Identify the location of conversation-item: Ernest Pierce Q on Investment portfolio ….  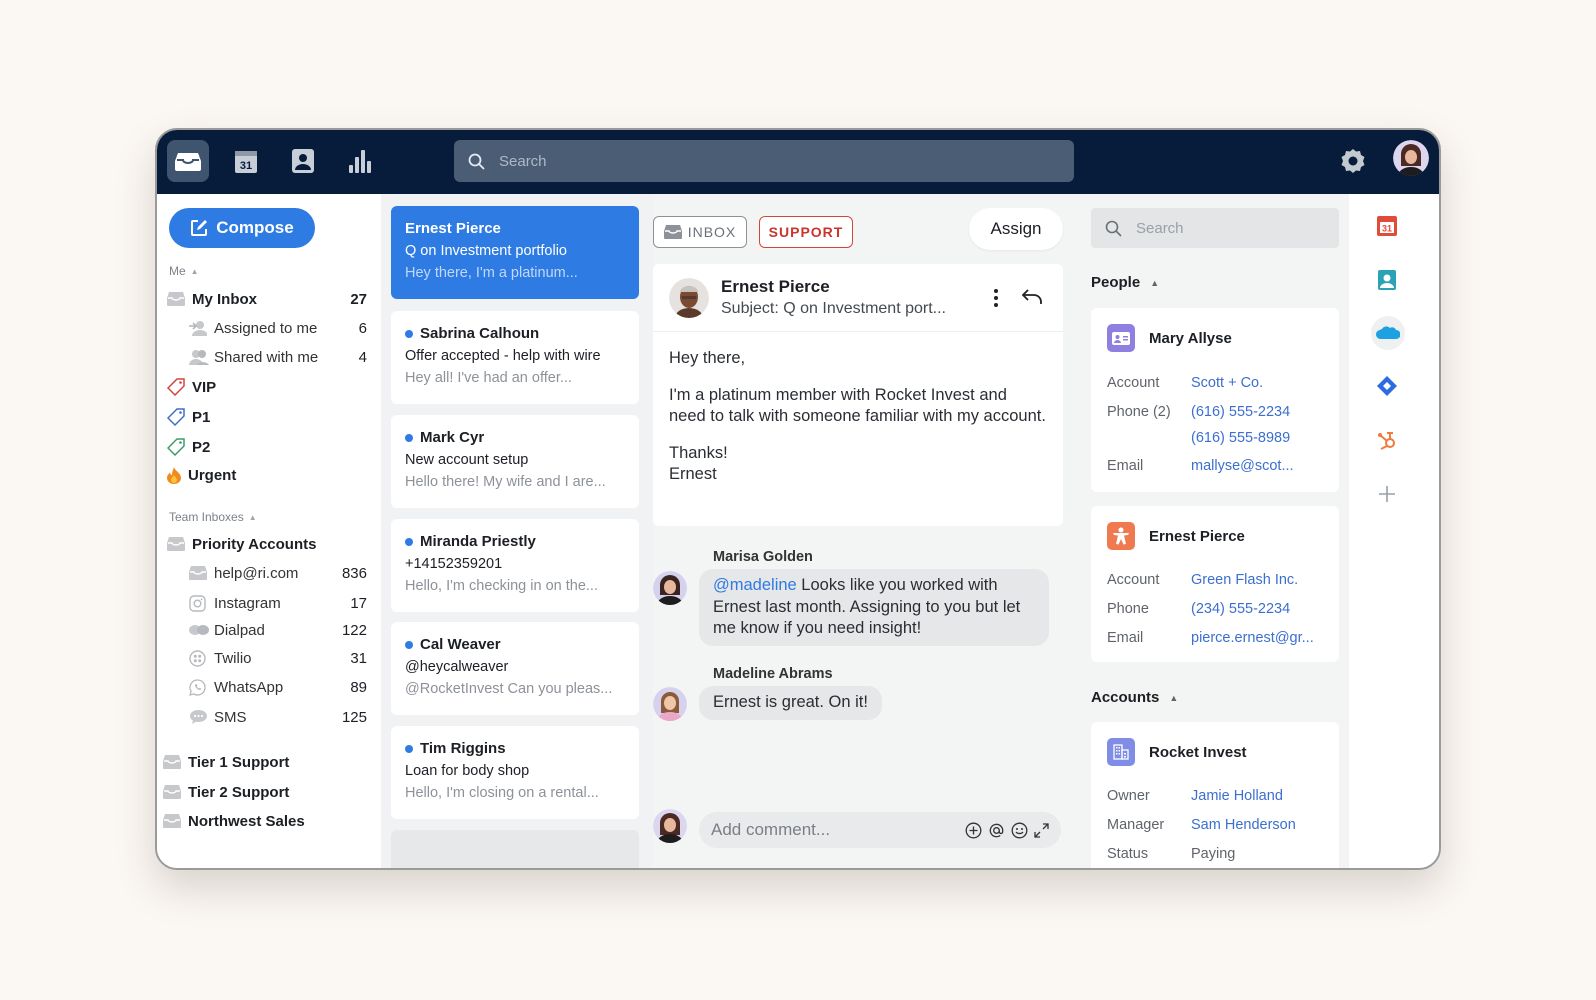
(515, 252).